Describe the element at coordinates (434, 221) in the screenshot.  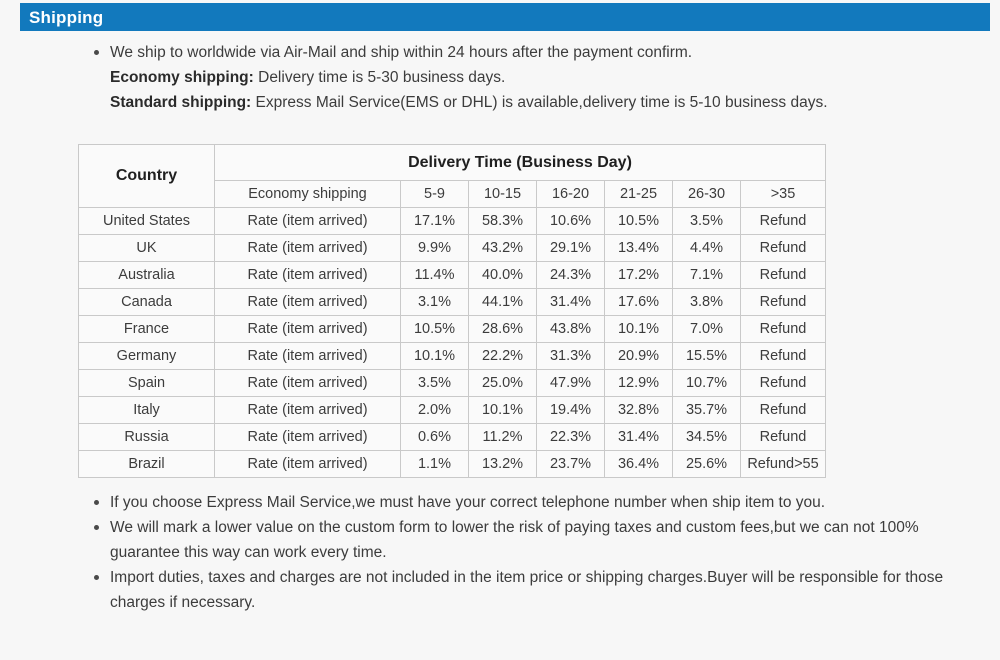
I see `cell-rate-5-9: 17.1%` at that location.